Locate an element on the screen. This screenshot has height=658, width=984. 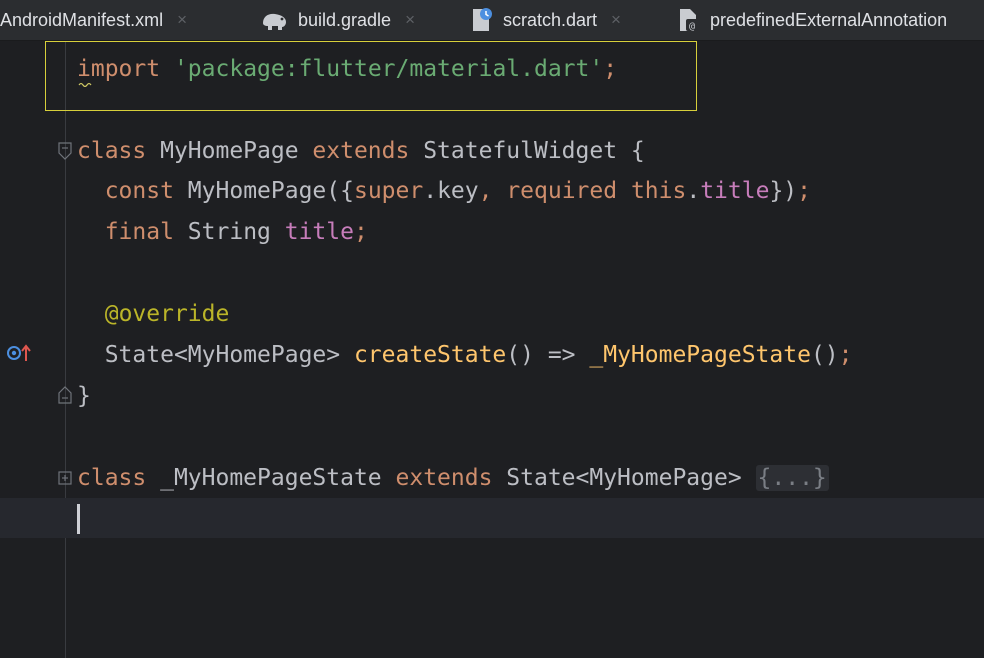
gradle-elephant-icon is located at coordinates (274, 21).